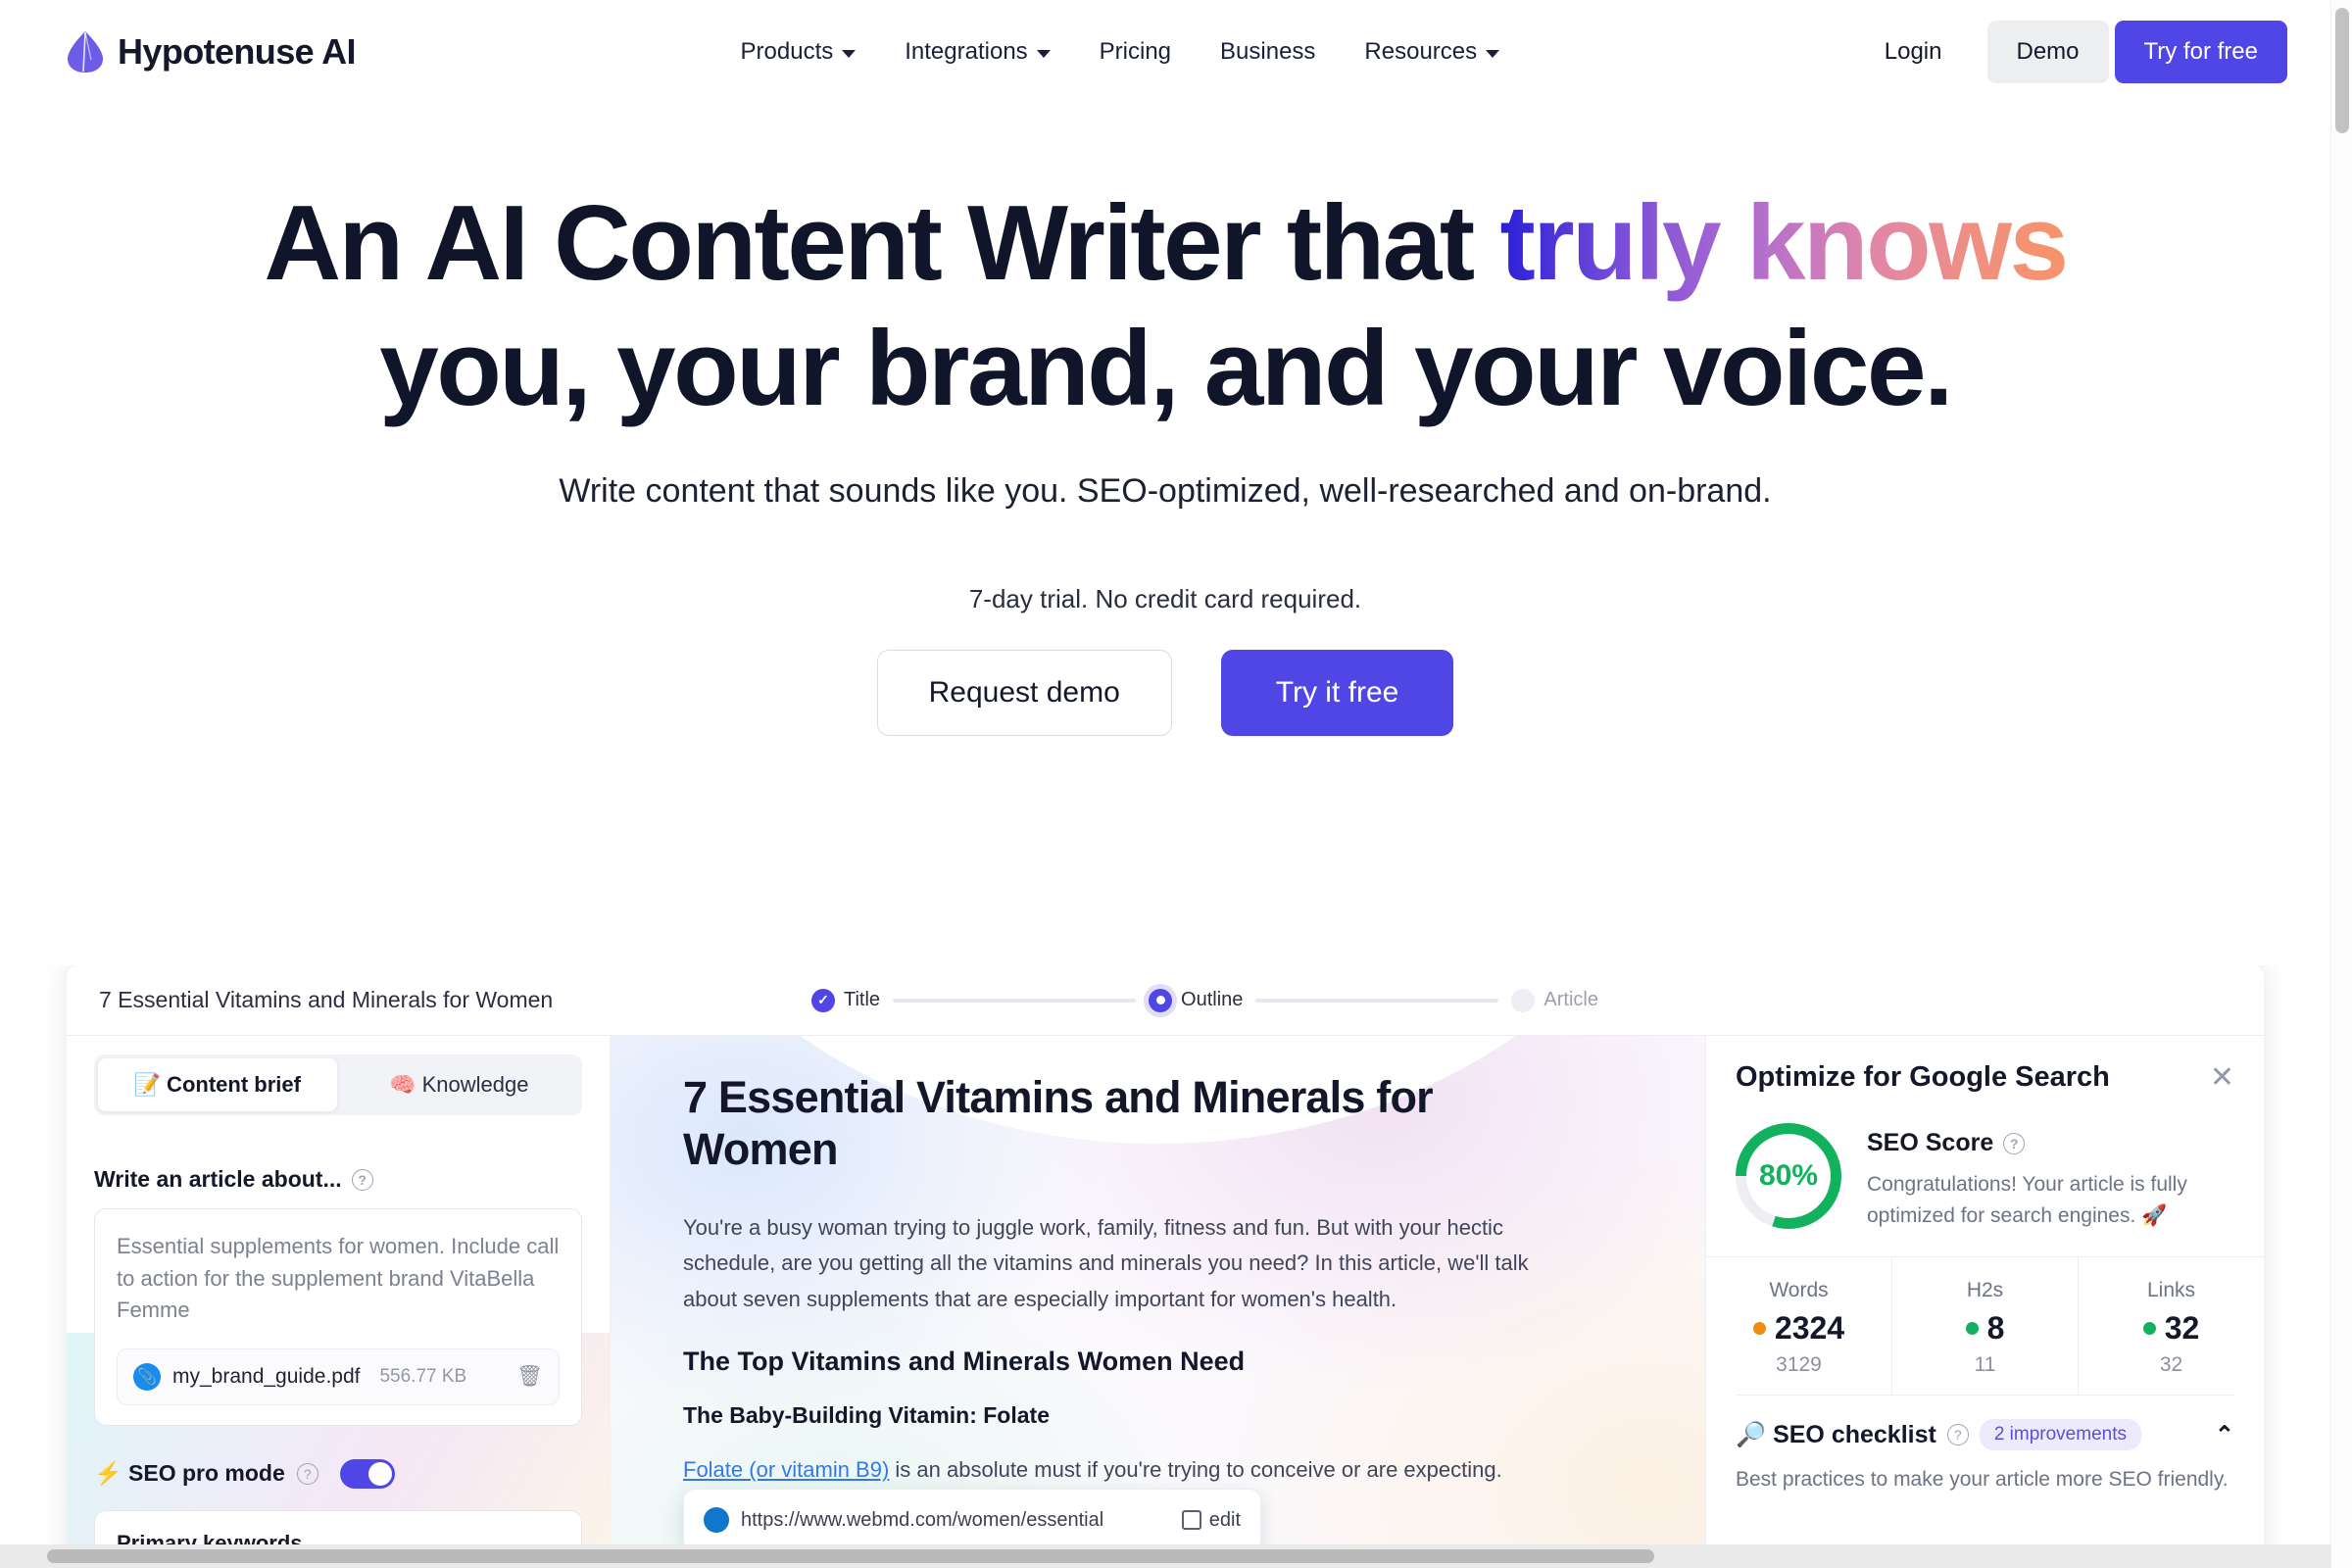 The image size is (2352, 1568). Describe the element at coordinates (1161, 1000) in the screenshot. I see `active-step-dot-icon` at that location.